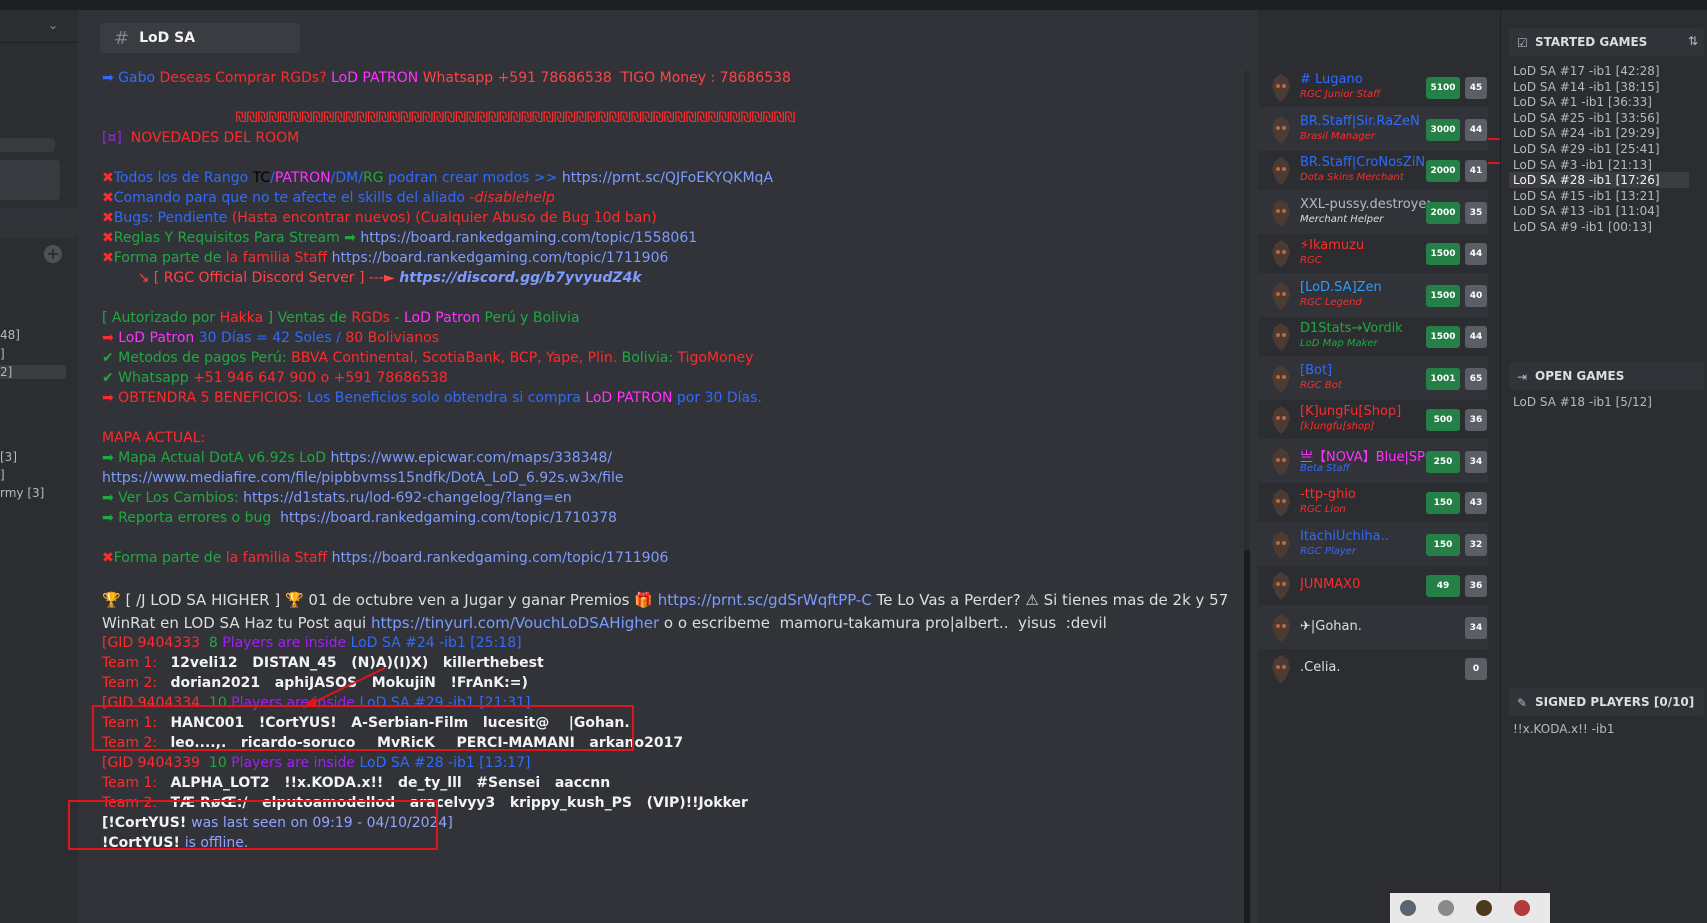 This screenshot has width=1707, height=923. I want to click on open-games-header: ⇥ OPEN GAMES, so click(1606, 376).